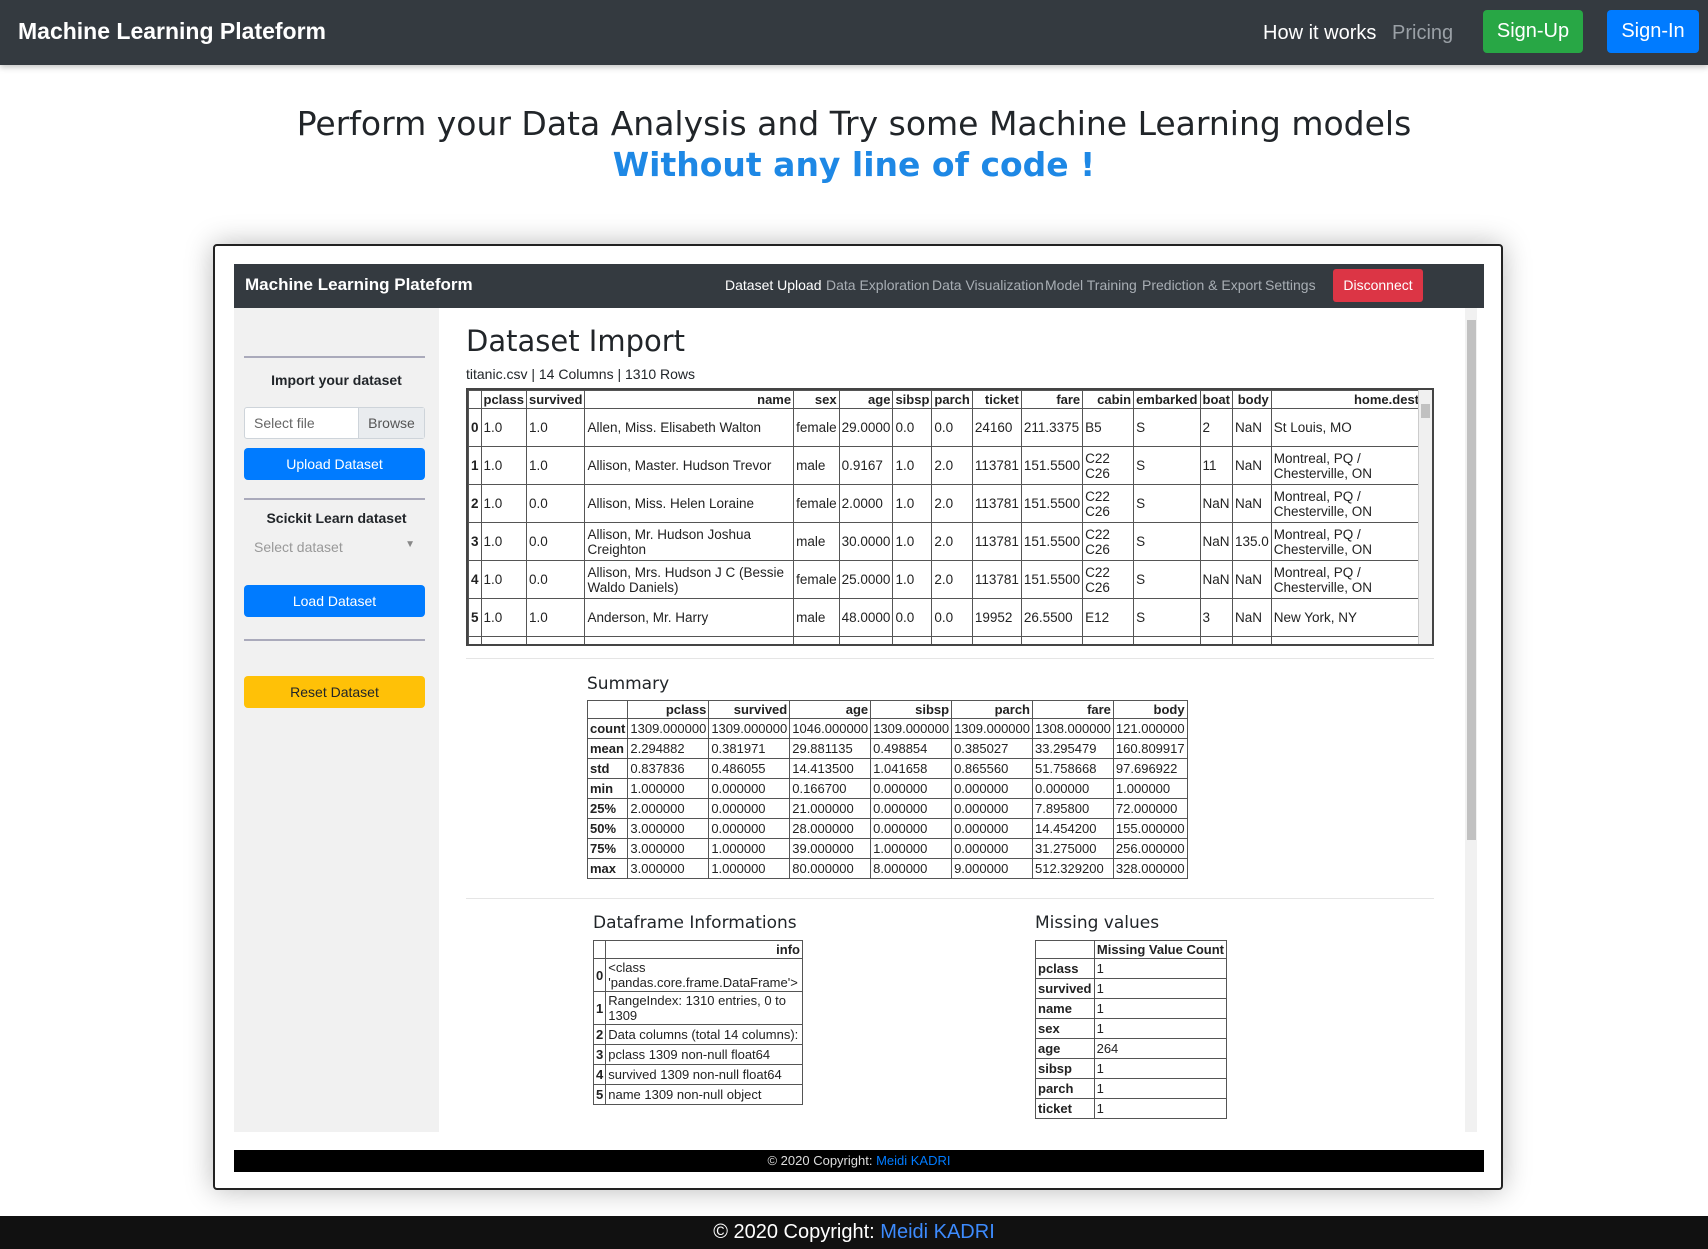 The height and width of the screenshot is (1249, 1708). Describe the element at coordinates (816, 617) in the screenshot. I see `table-cell: male` at that location.